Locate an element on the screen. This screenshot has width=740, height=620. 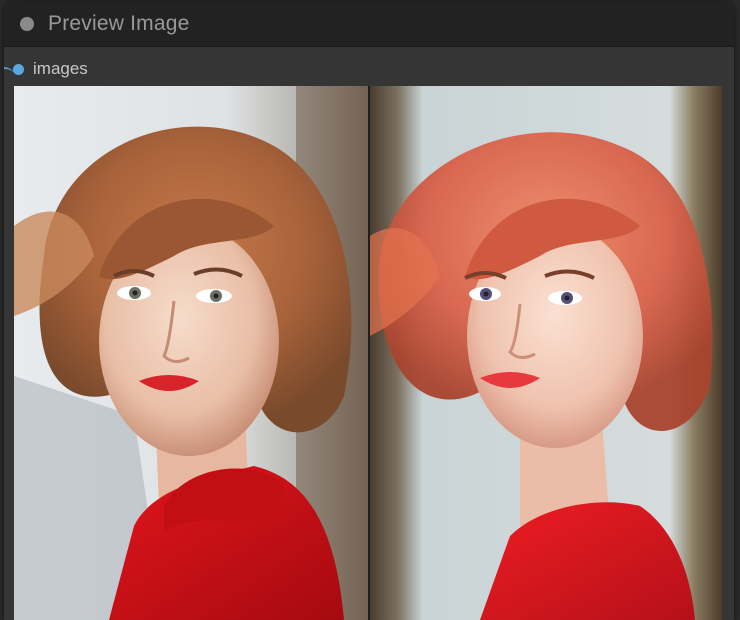
input-slot-images: images is located at coordinates (46, 69).